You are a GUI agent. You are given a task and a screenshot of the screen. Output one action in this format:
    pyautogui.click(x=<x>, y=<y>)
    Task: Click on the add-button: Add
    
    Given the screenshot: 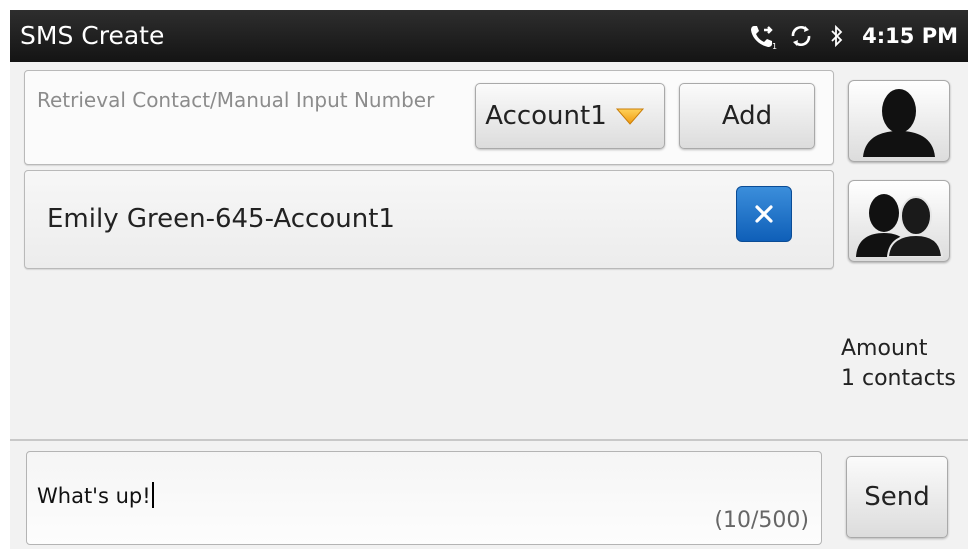 What is the action you would take?
    pyautogui.click(x=747, y=116)
    